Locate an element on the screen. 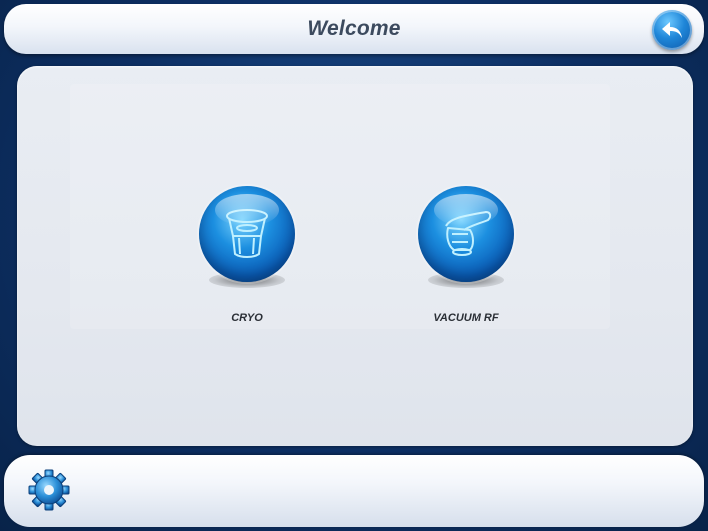 This screenshot has height=531, width=708. settings-button is located at coordinates (49, 490).